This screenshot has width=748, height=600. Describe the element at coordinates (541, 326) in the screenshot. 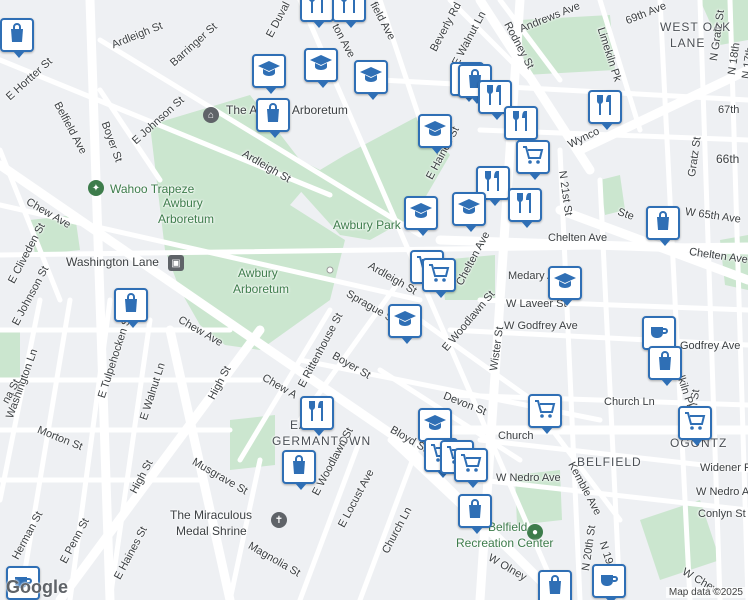

I see `street-label: W Godfrey Ave` at that location.